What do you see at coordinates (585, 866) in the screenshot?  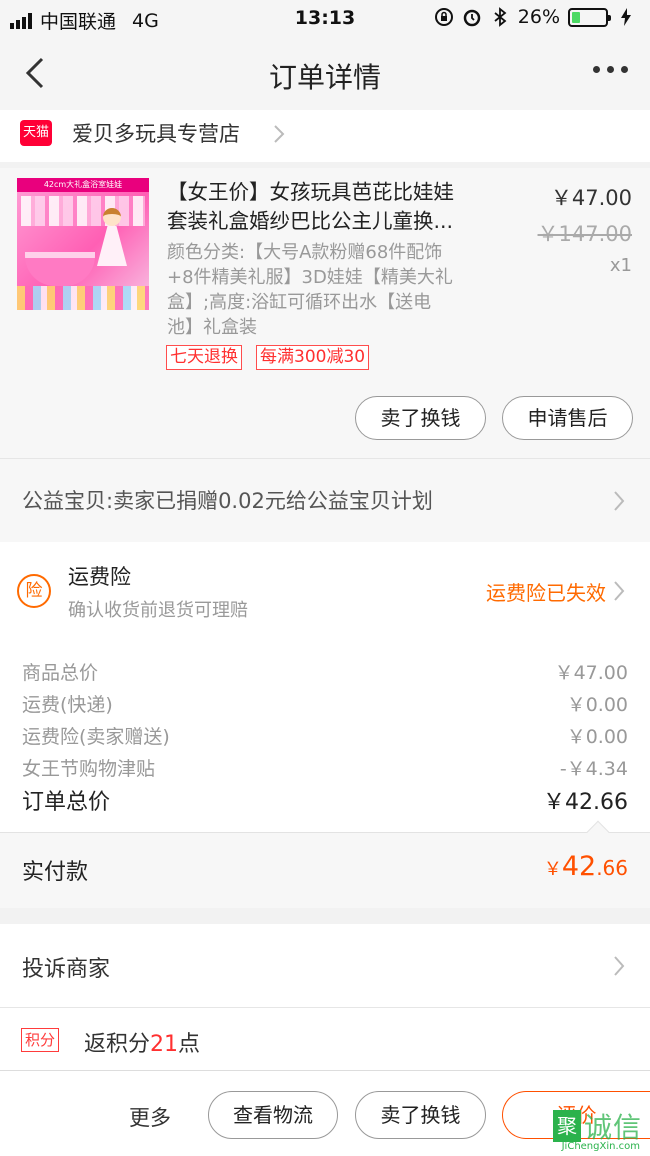 I see `paid-amount: ￥42.66` at bounding box center [585, 866].